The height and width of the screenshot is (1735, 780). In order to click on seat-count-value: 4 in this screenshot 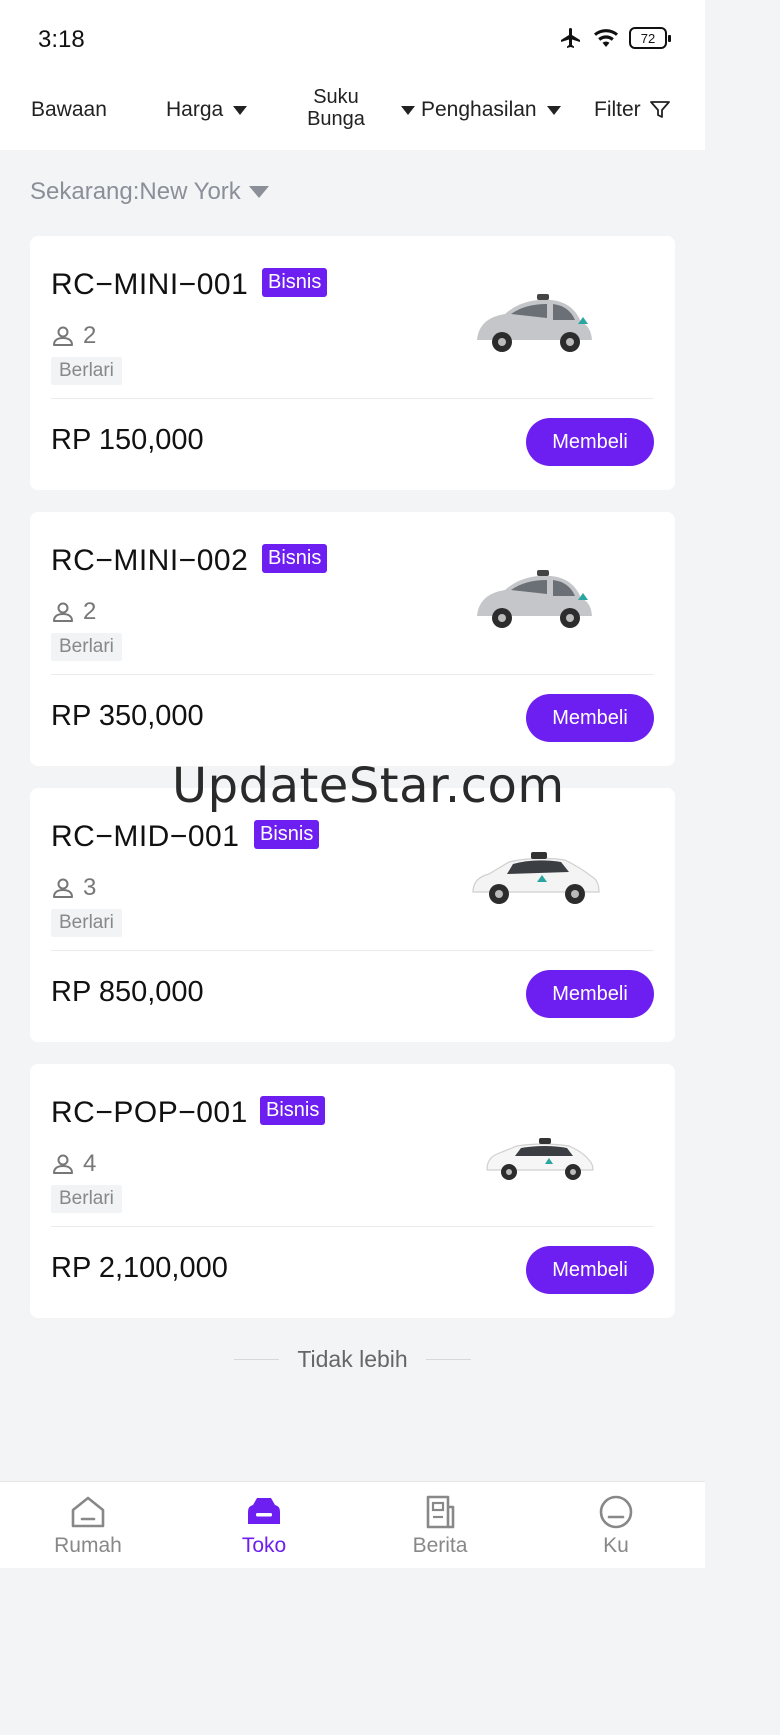, I will do `click(90, 1163)`.